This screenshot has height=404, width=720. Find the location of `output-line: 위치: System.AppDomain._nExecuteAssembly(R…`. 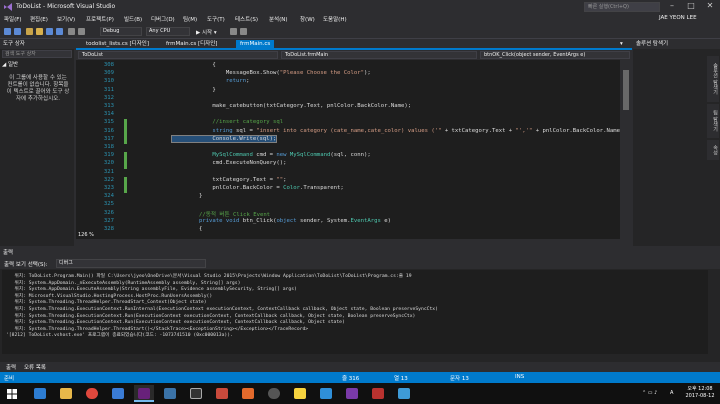

output-line: 위치: System.AppDomain._nExecuteAssembly(R… is located at coordinates (123, 283).